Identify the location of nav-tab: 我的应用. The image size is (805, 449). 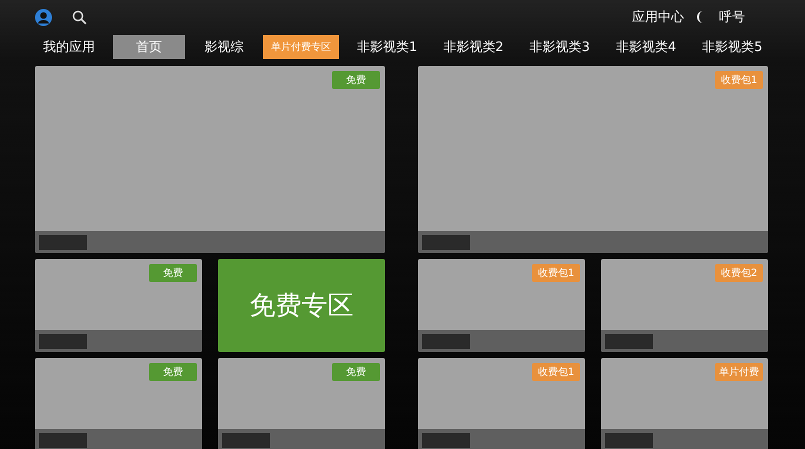
(69, 47).